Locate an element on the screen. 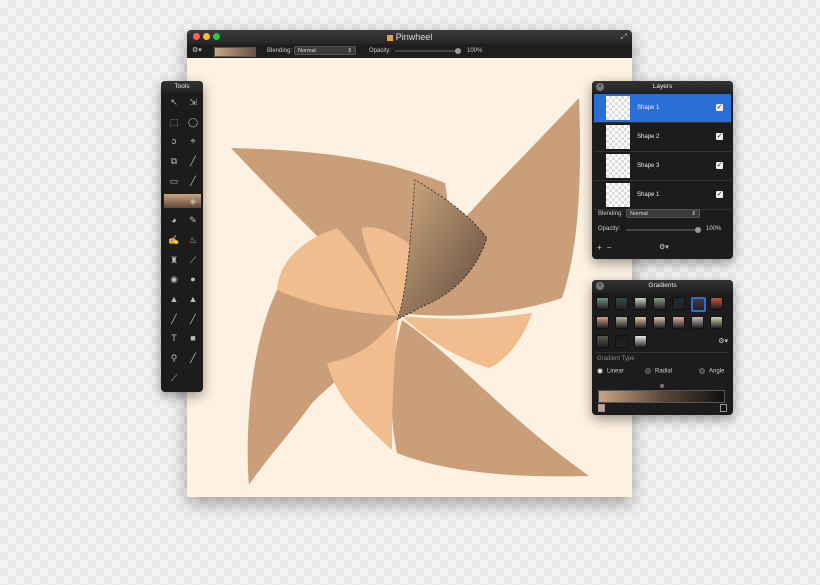  eyedropper-icon: ╱ is located at coordinates (193, 161).